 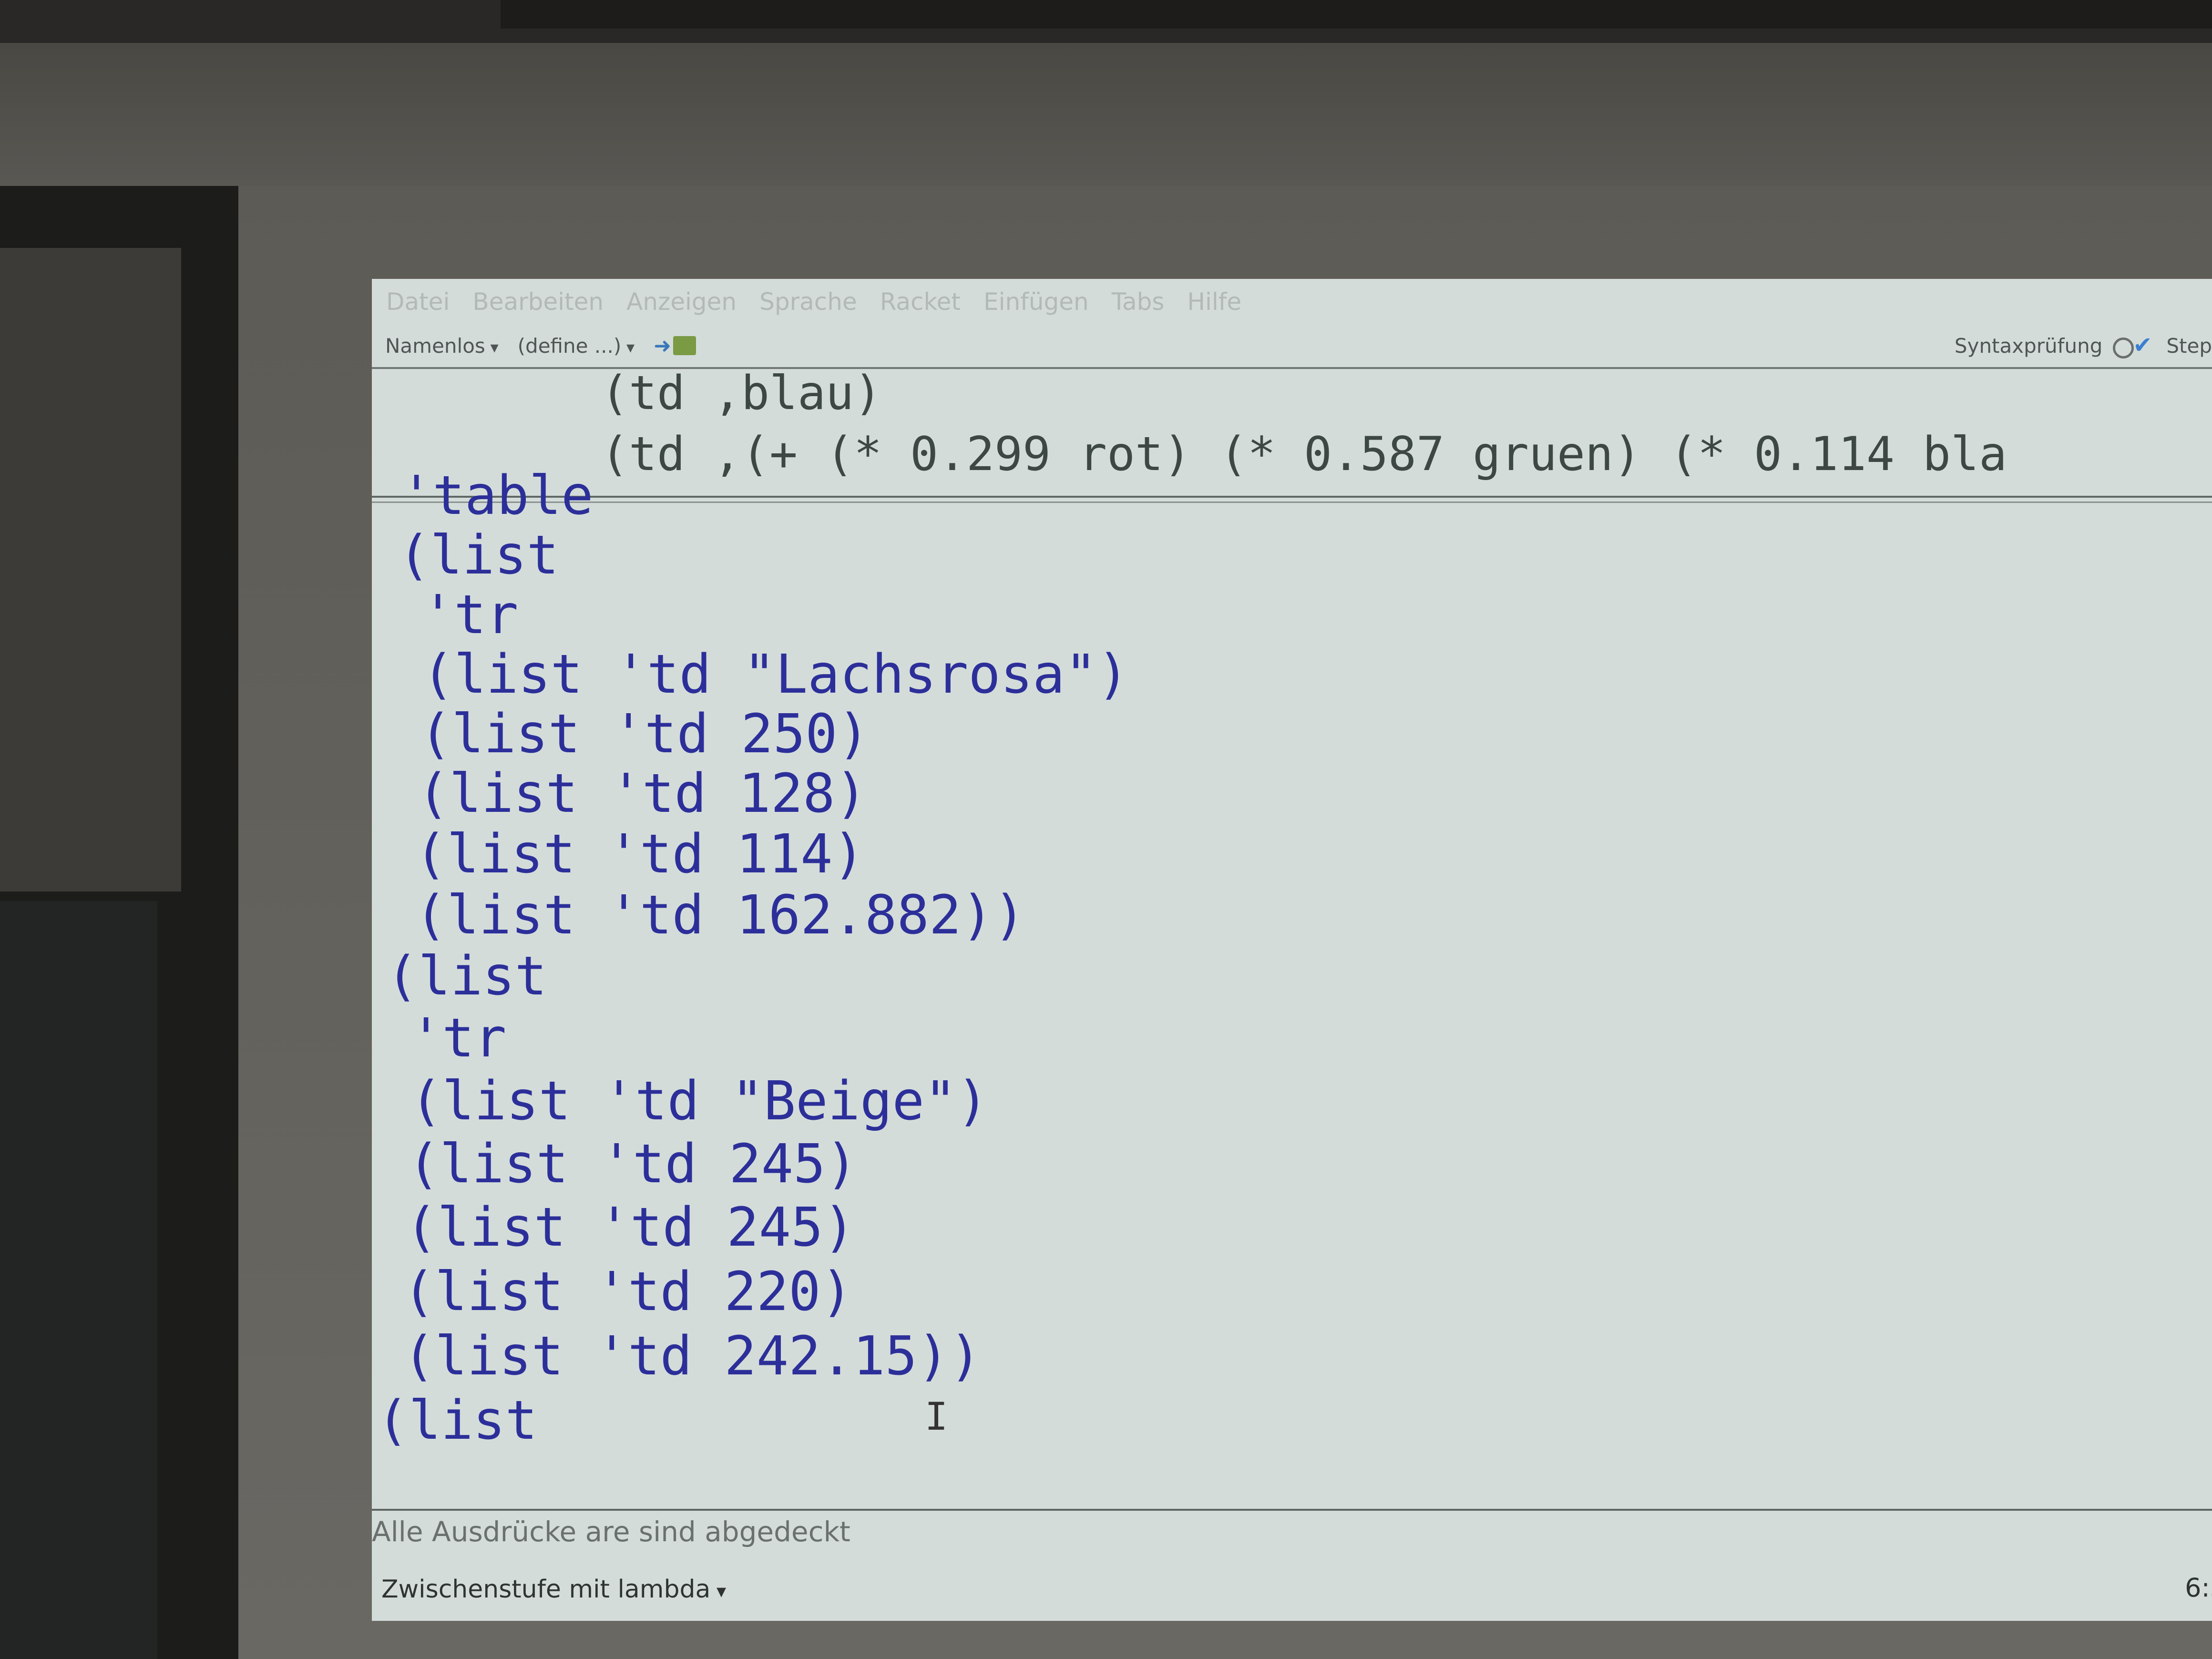 What do you see at coordinates (1138, 302) in the screenshot?
I see `menu-tabs: Tabs` at bounding box center [1138, 302].